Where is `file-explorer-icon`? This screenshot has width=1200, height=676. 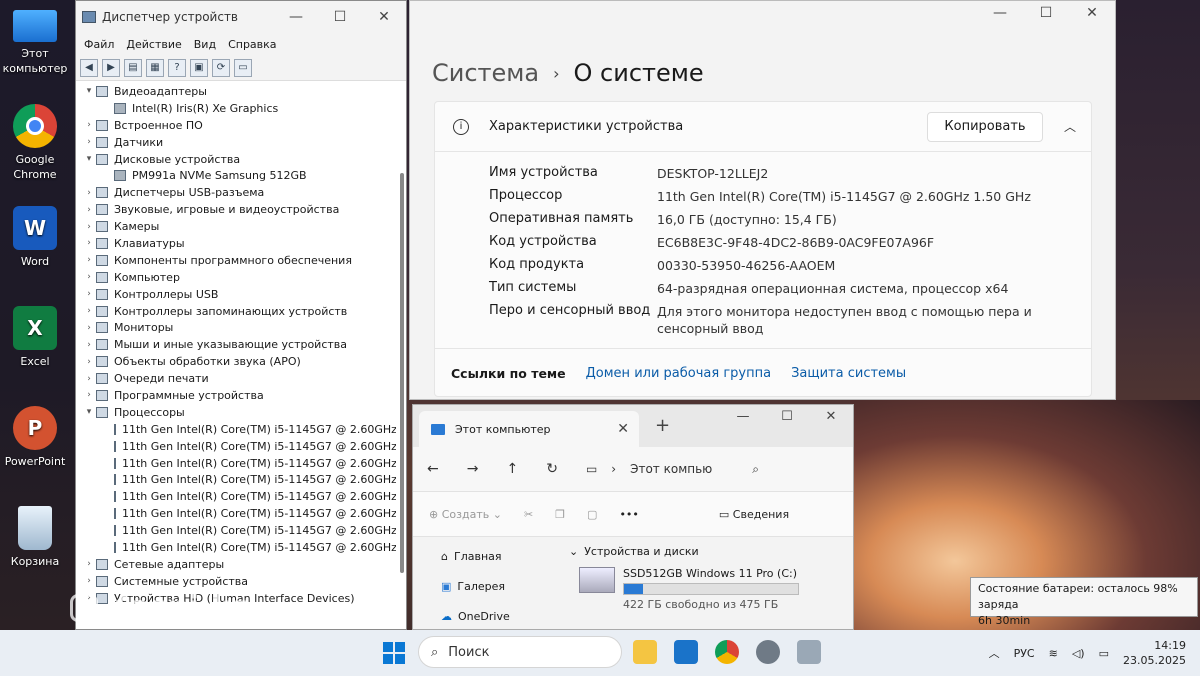
file-explorer-icon is located at coordinates (645, 652).